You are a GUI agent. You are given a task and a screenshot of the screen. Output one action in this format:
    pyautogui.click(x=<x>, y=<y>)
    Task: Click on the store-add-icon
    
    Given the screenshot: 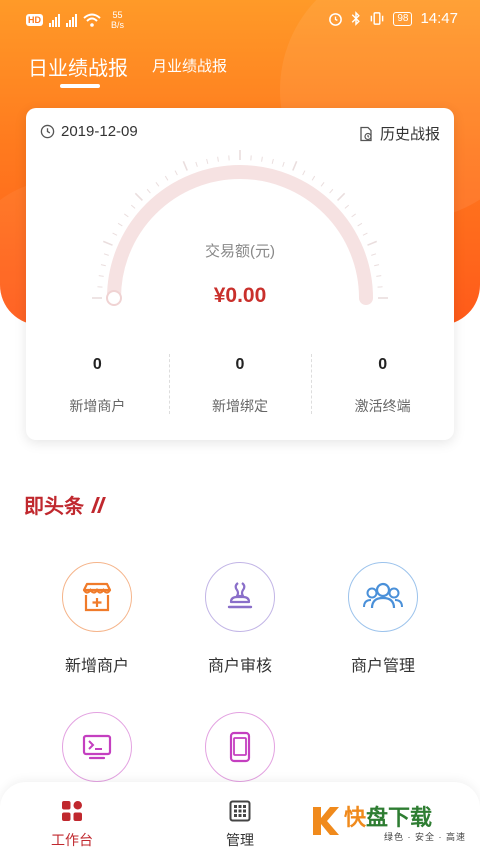 What is the action you would take?
    pyautogui.click(x=97, y=597)
    